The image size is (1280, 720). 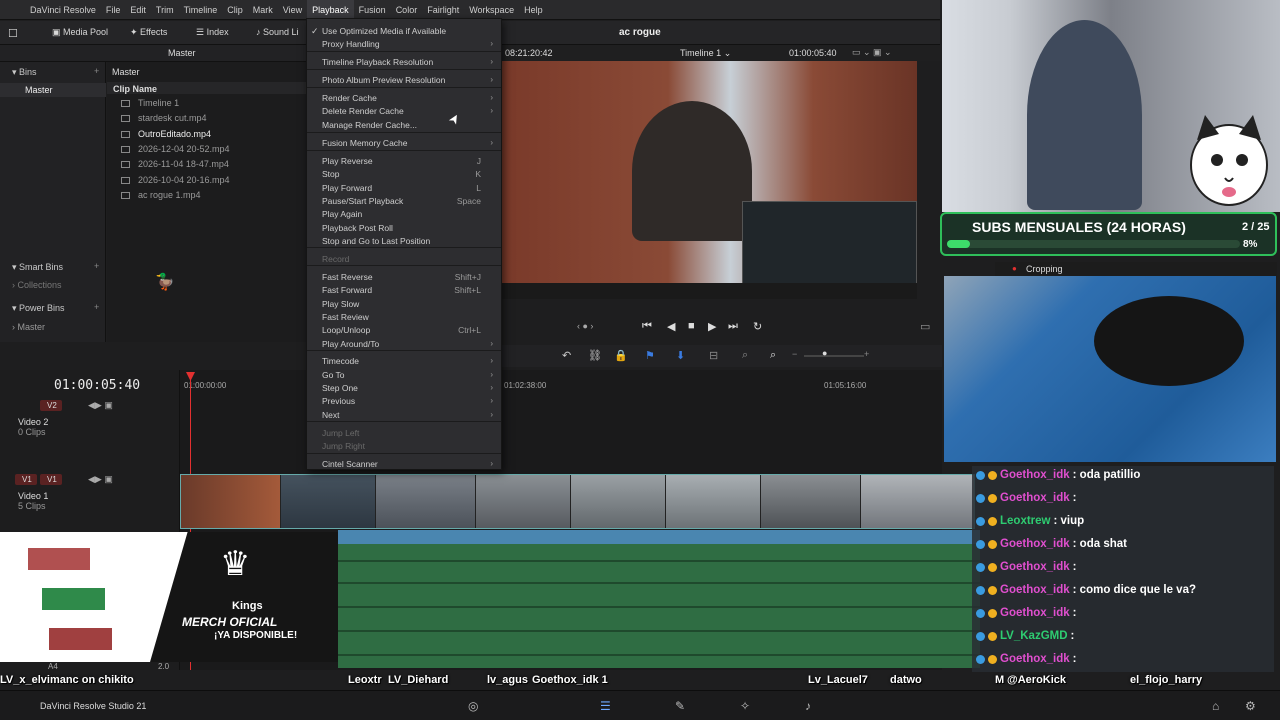 What do you see at coordinates (680, 355) in the screenshot?
I see `marker-icon: ⬇` at bounding box center [680, 355].